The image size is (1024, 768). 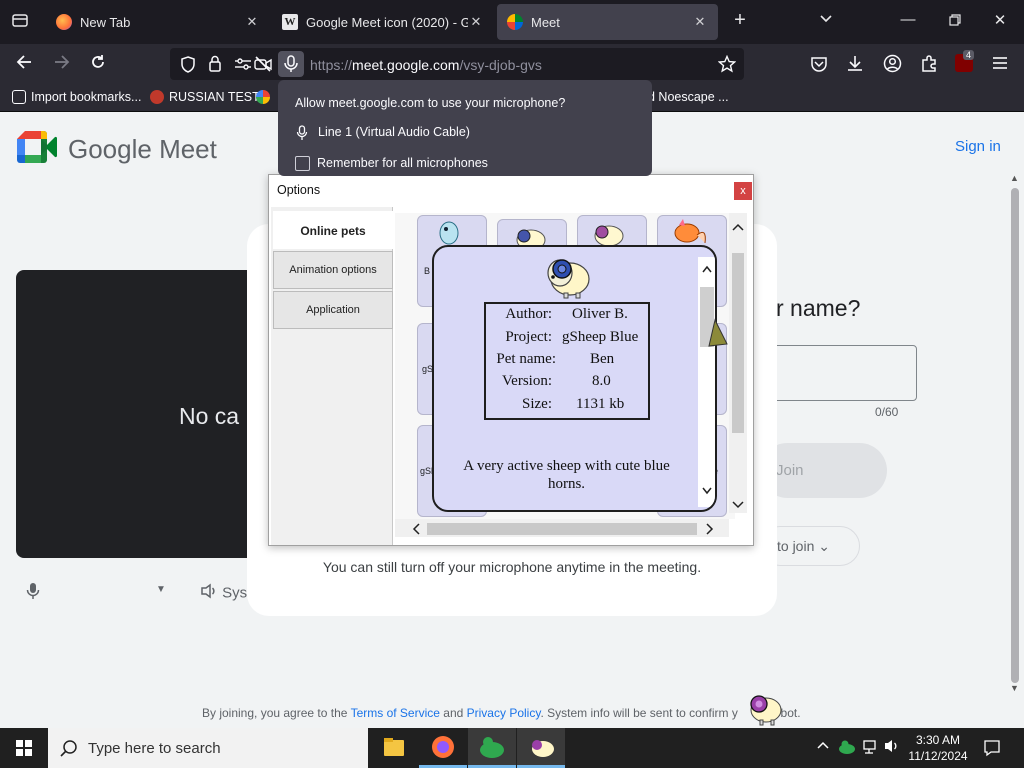 I want to click on speaker-select: Sys, so click(x=223, y=593).